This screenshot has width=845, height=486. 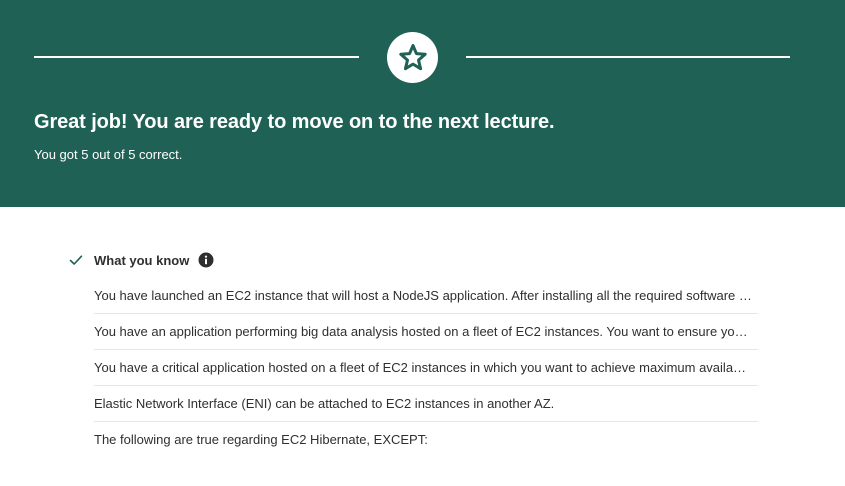 I want to click on star-icon, so click(x=412, y=56).